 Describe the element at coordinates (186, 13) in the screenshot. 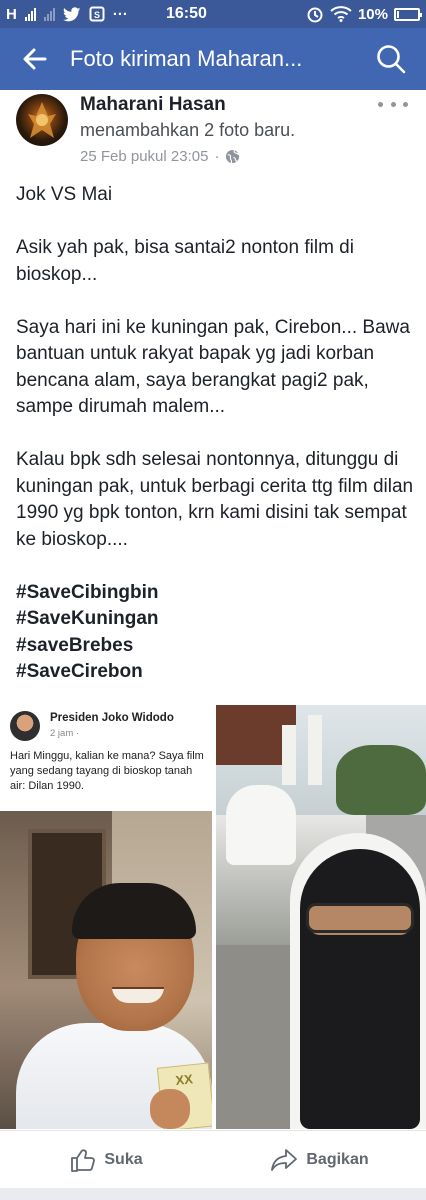

I see `status-time: 16:50` at that location.